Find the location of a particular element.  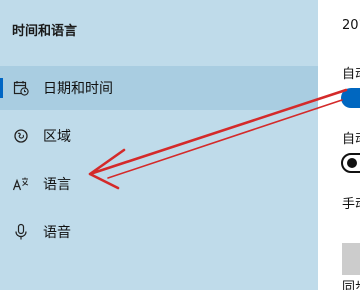

auto-time-toggle is located at coordinates (350, 98).